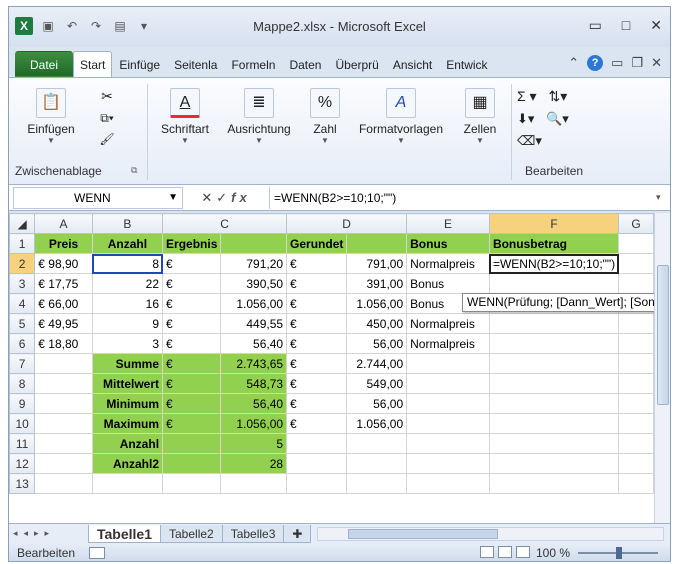  I want to click on column-header-d: D, so click(347, 223).